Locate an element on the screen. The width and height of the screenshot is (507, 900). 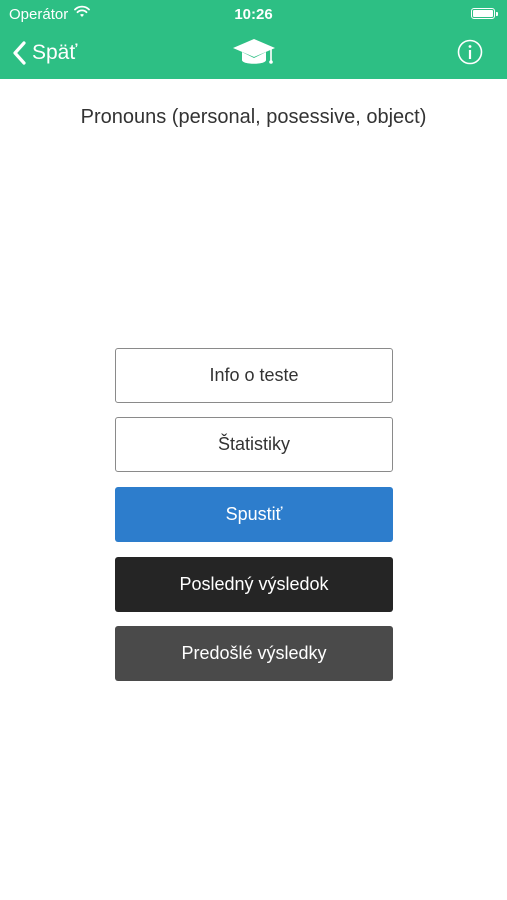
status-time: 10:26 is located at coordinates (253, 14).